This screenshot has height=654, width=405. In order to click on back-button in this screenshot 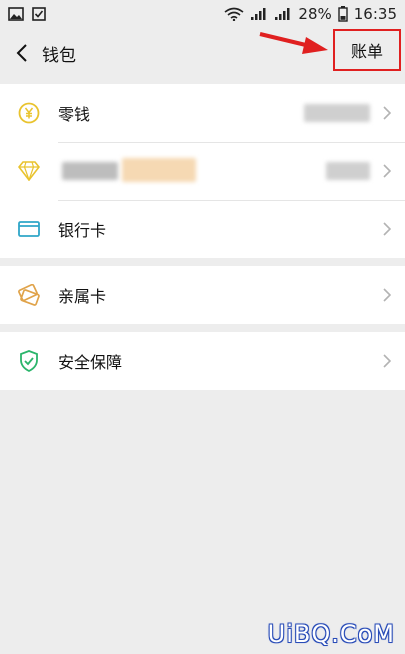, I will do `click(22, 53)`.